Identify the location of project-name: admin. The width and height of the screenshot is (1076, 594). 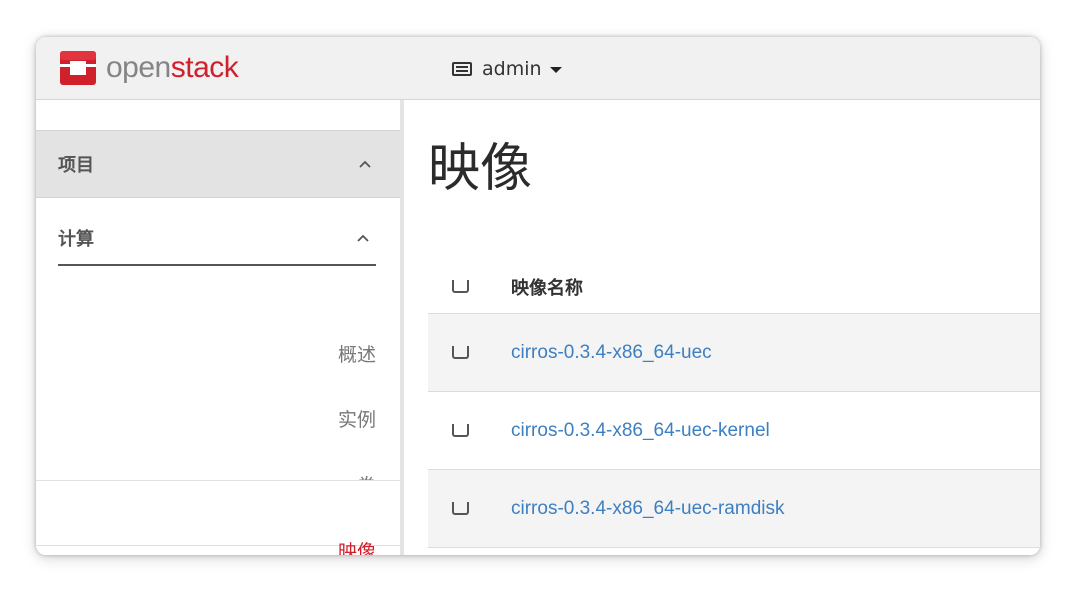
(512, 69).